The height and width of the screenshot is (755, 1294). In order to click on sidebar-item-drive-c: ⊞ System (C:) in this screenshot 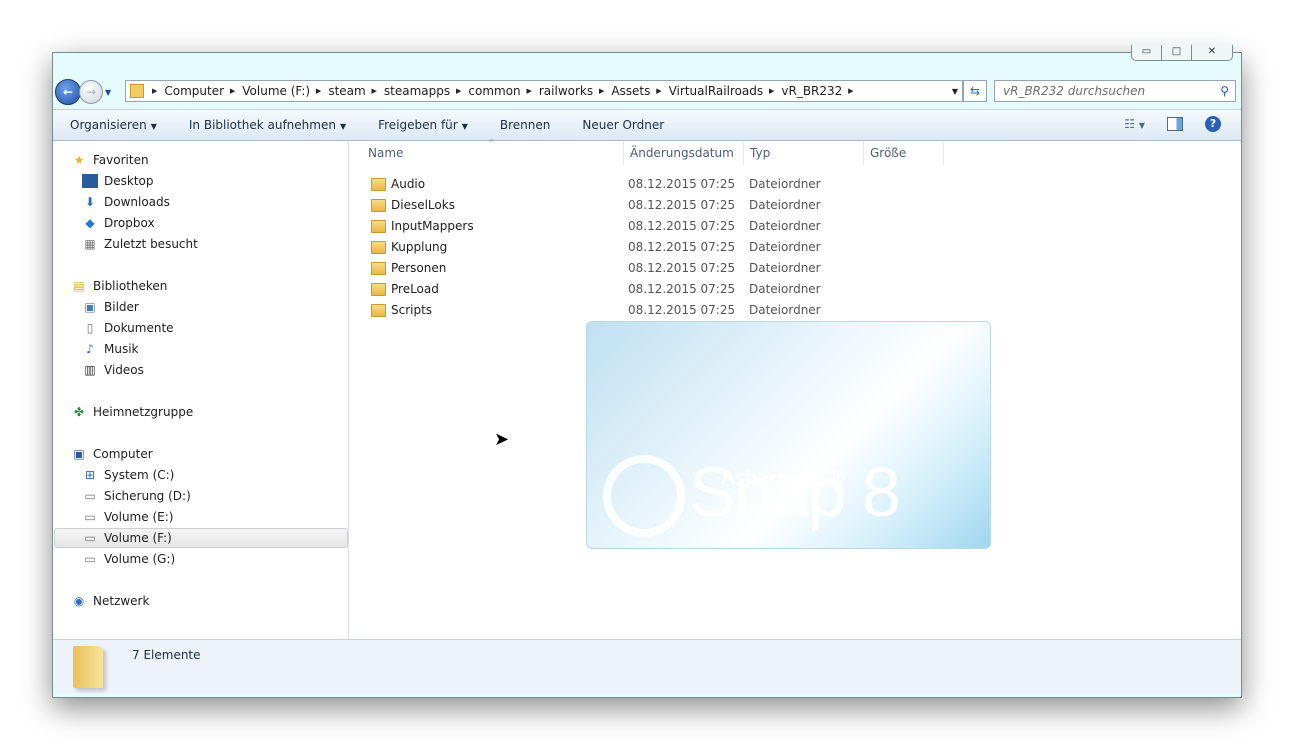, I will do `click(128, 475)`.